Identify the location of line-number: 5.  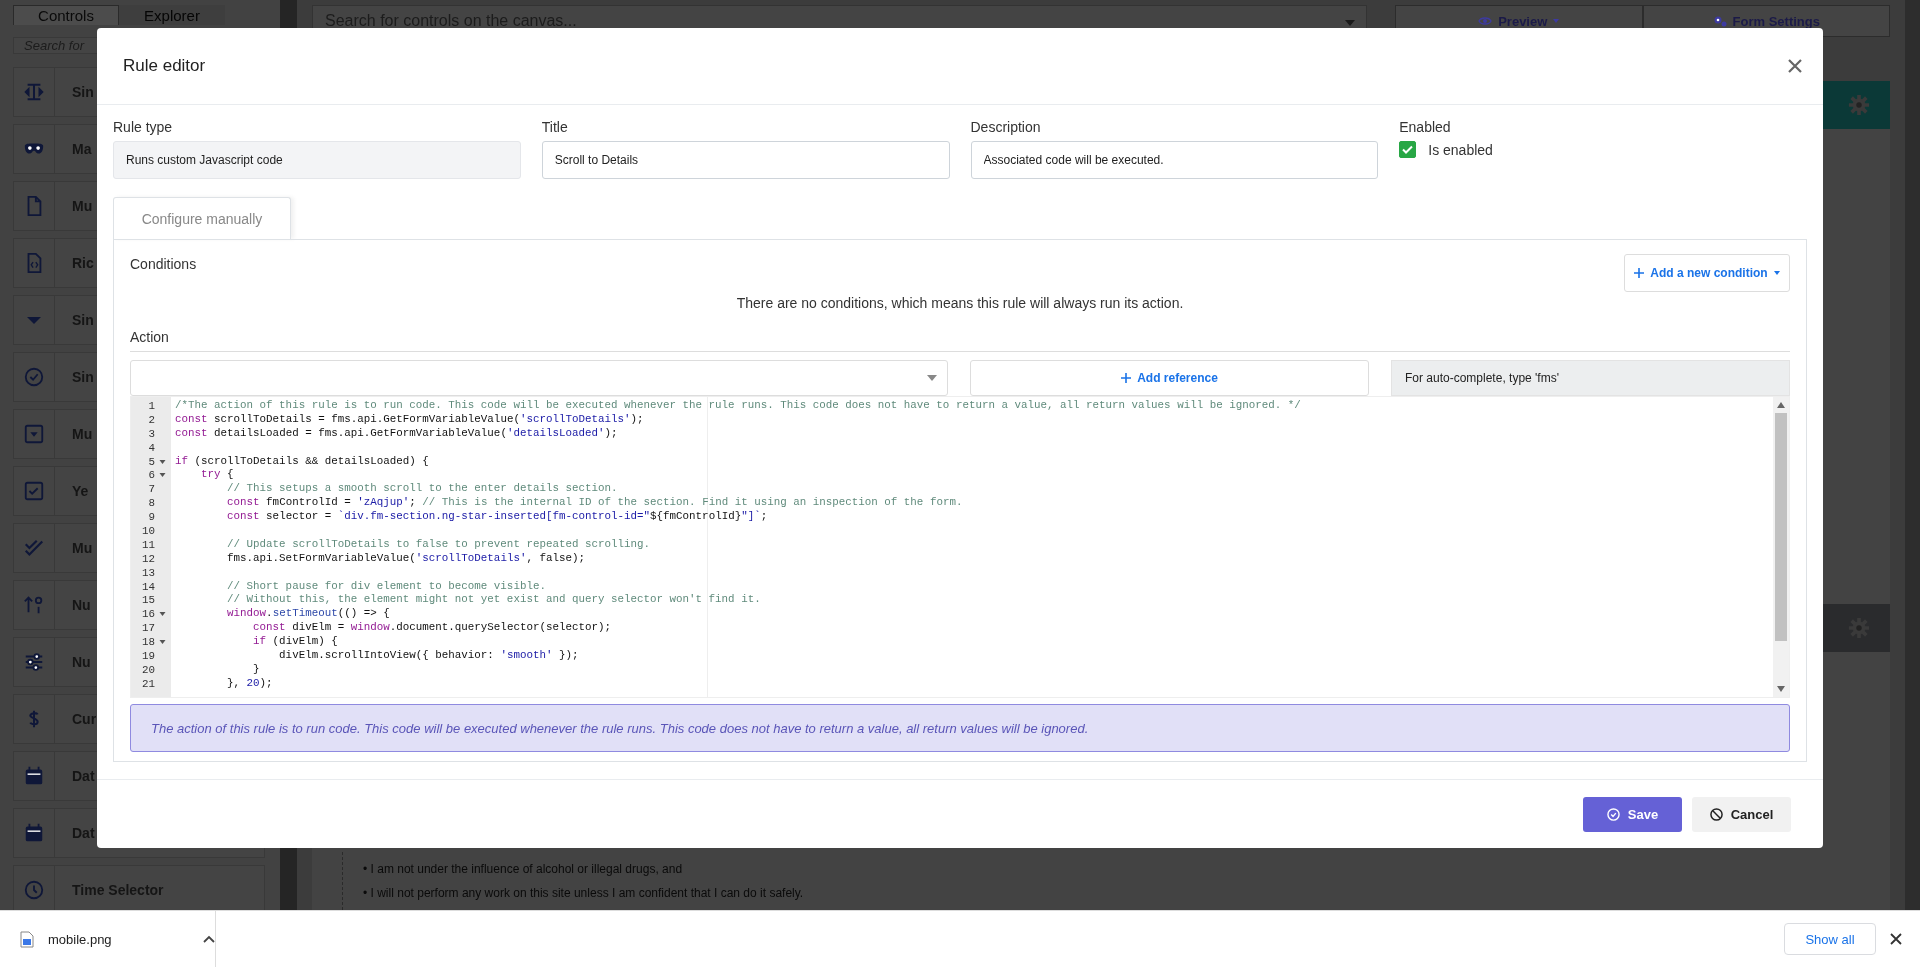
(152, 461).